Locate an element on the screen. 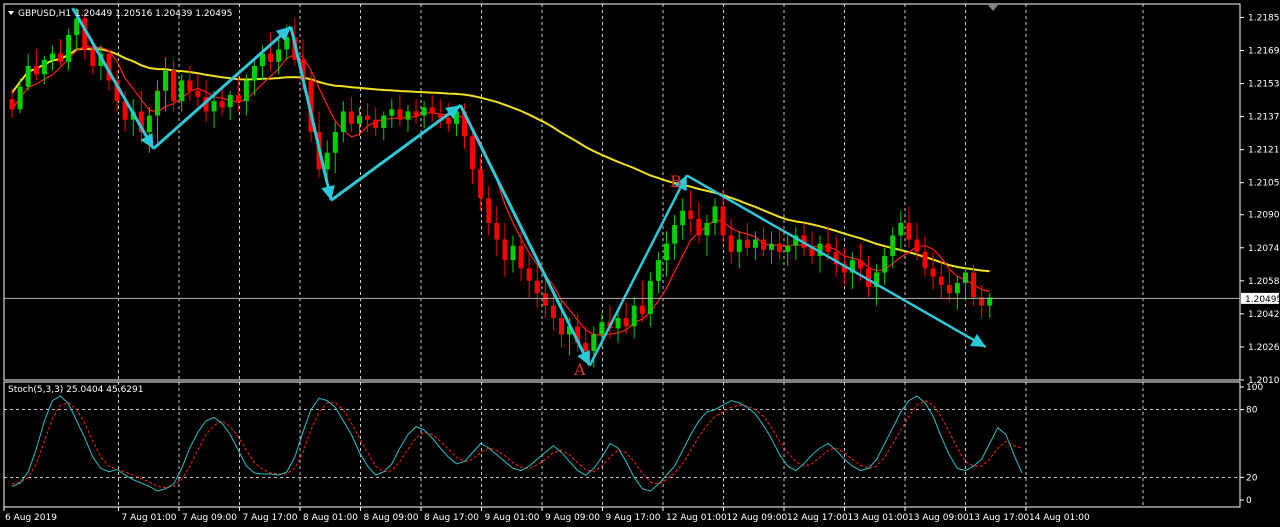  stoch-tick-label: 80 is located at coordinates (1252, 411).